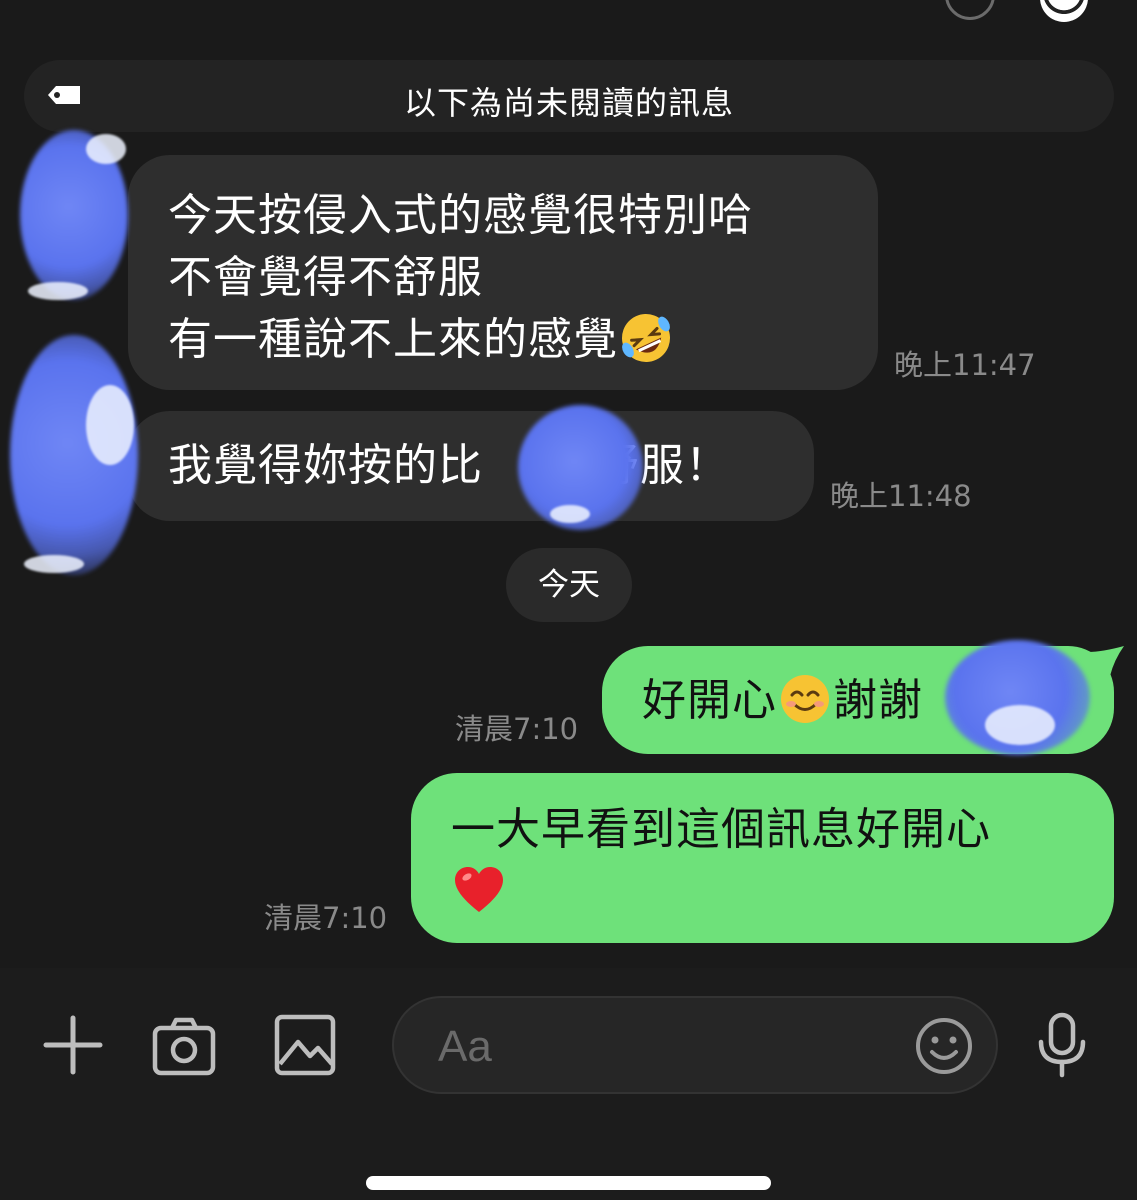 This screenshot has height=1200, width=1137. I want to click on message-text: 有一種說不上來的感覺, so click(393, 339).